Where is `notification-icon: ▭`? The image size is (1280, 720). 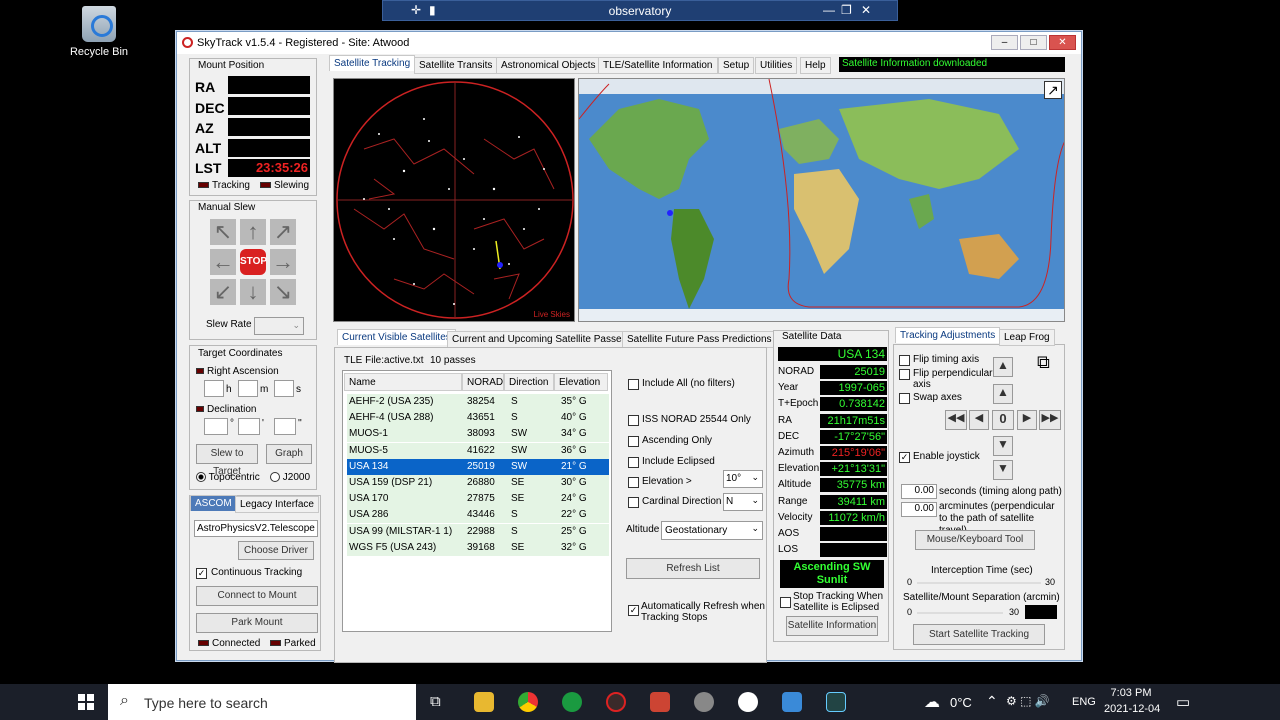
notification-icon: ▭ is located at coordinates (1183, 702).